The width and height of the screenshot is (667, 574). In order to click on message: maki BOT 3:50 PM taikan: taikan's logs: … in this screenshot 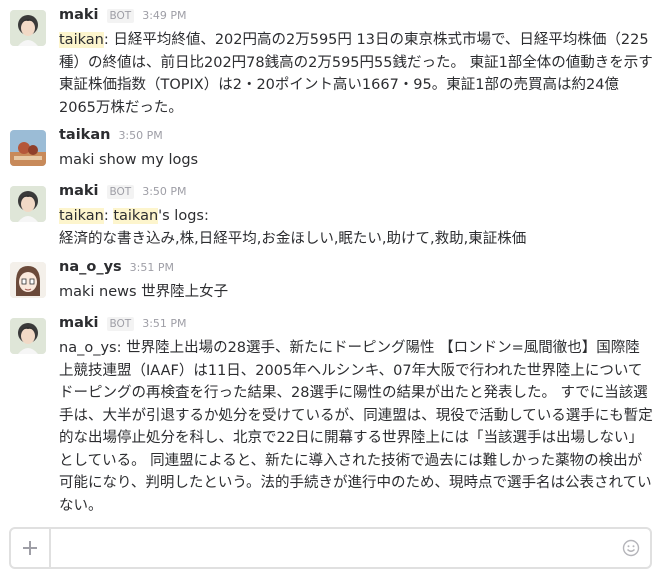, I will do `click(333, 217)`.